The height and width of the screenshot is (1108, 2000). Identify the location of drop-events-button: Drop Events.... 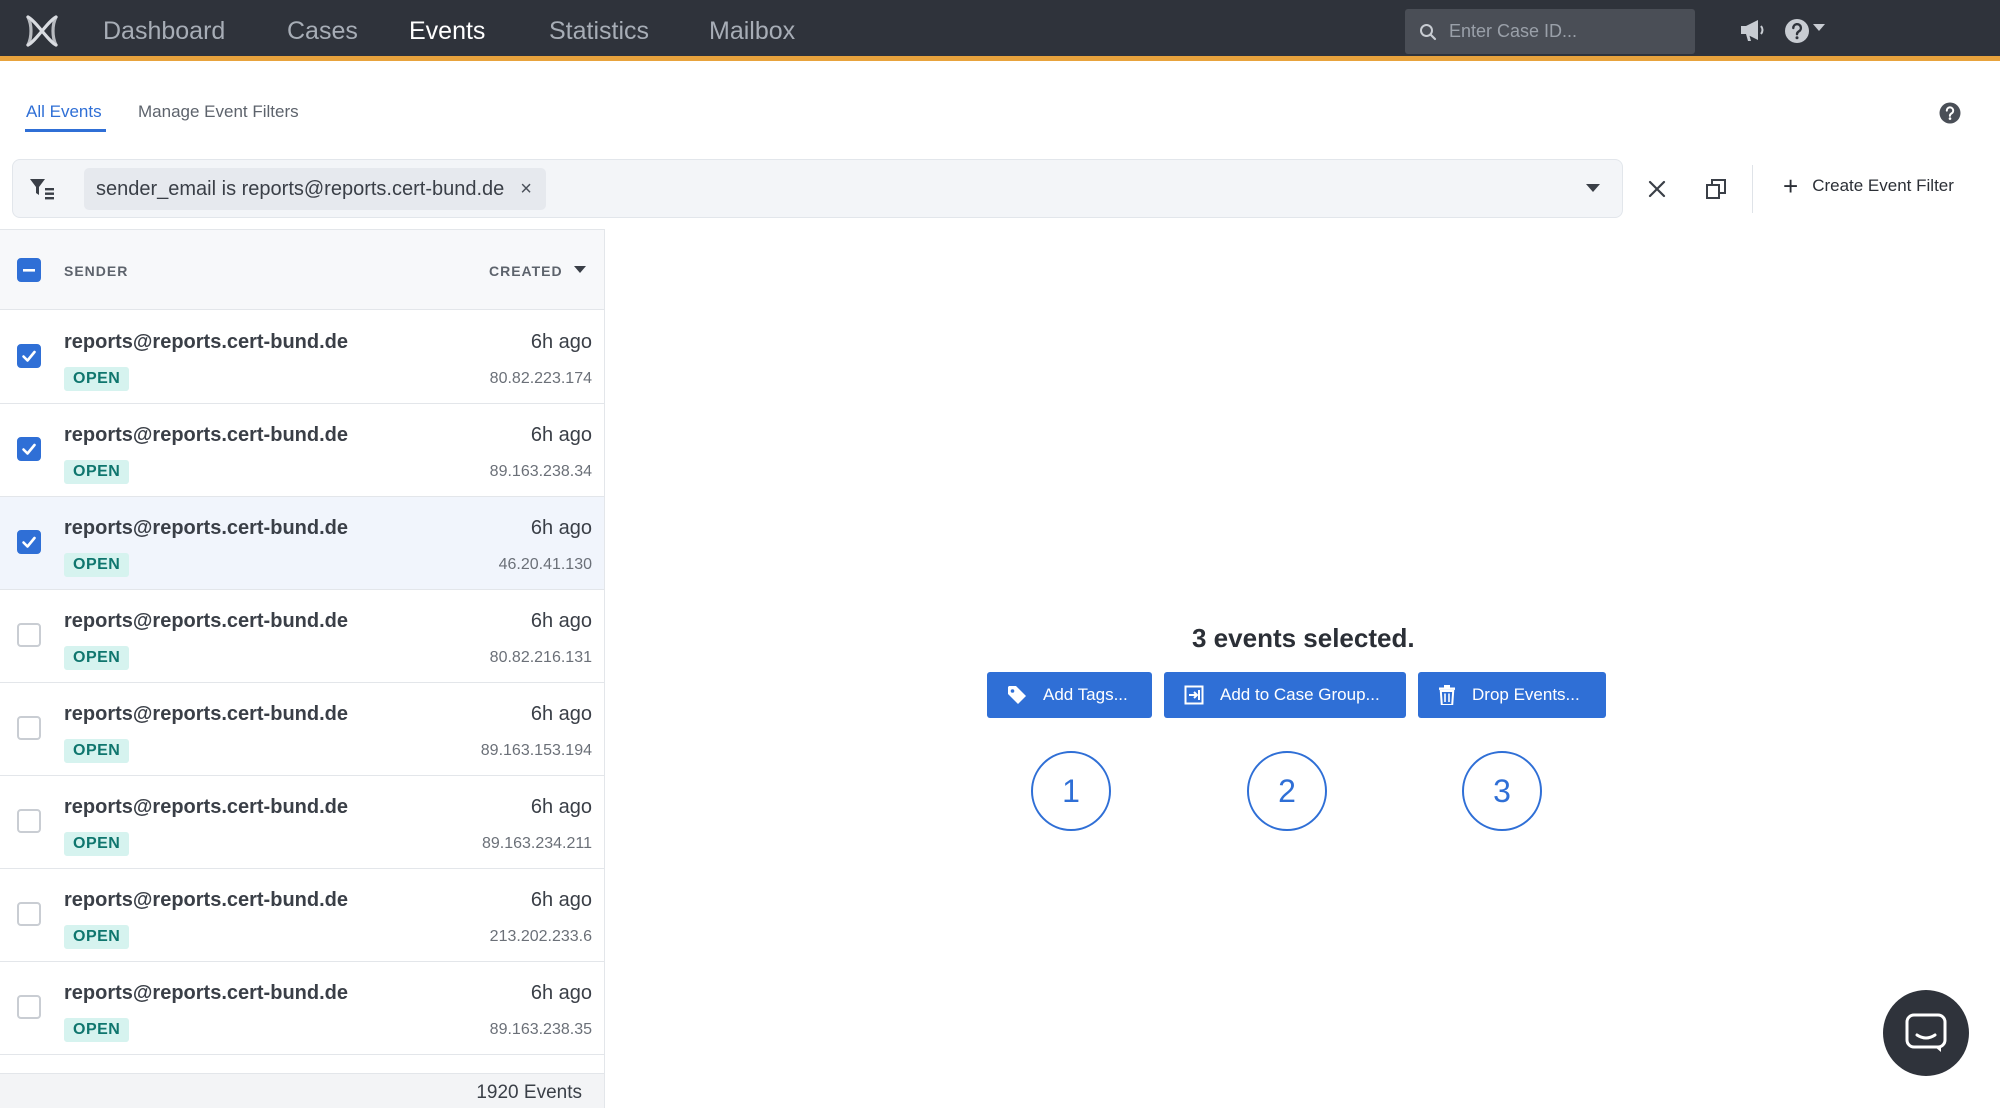
(1512, 695).